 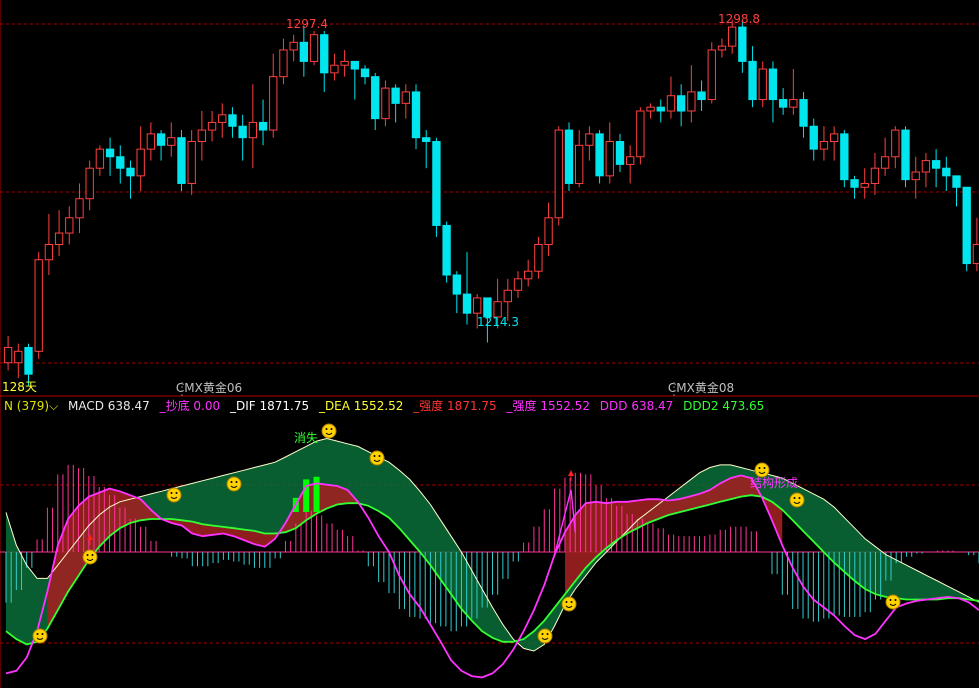 What do you see at coordinates (455, 406) in the screenshot?
I see `qiangdu1-value: _强度 1871.75` at bounding box center [455, 406].